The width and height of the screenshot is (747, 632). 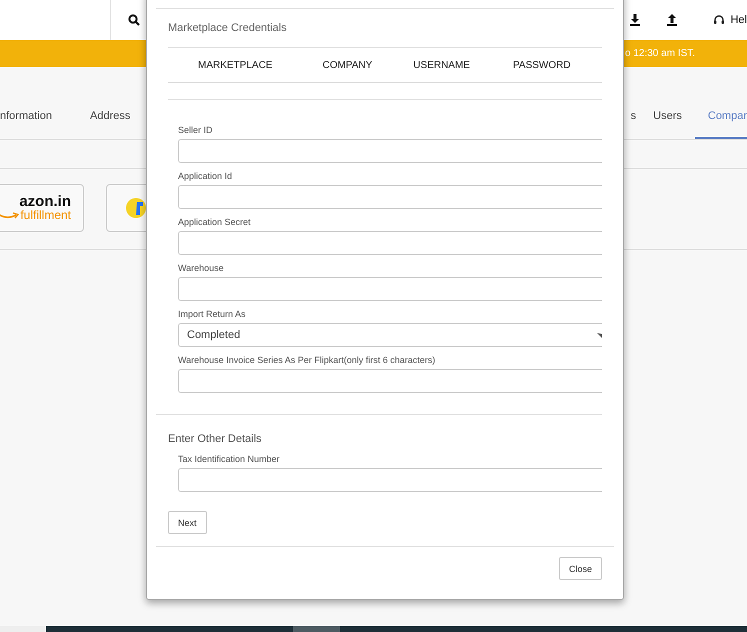 I want to click on help-link: Hel, so click(x=738, y=20).